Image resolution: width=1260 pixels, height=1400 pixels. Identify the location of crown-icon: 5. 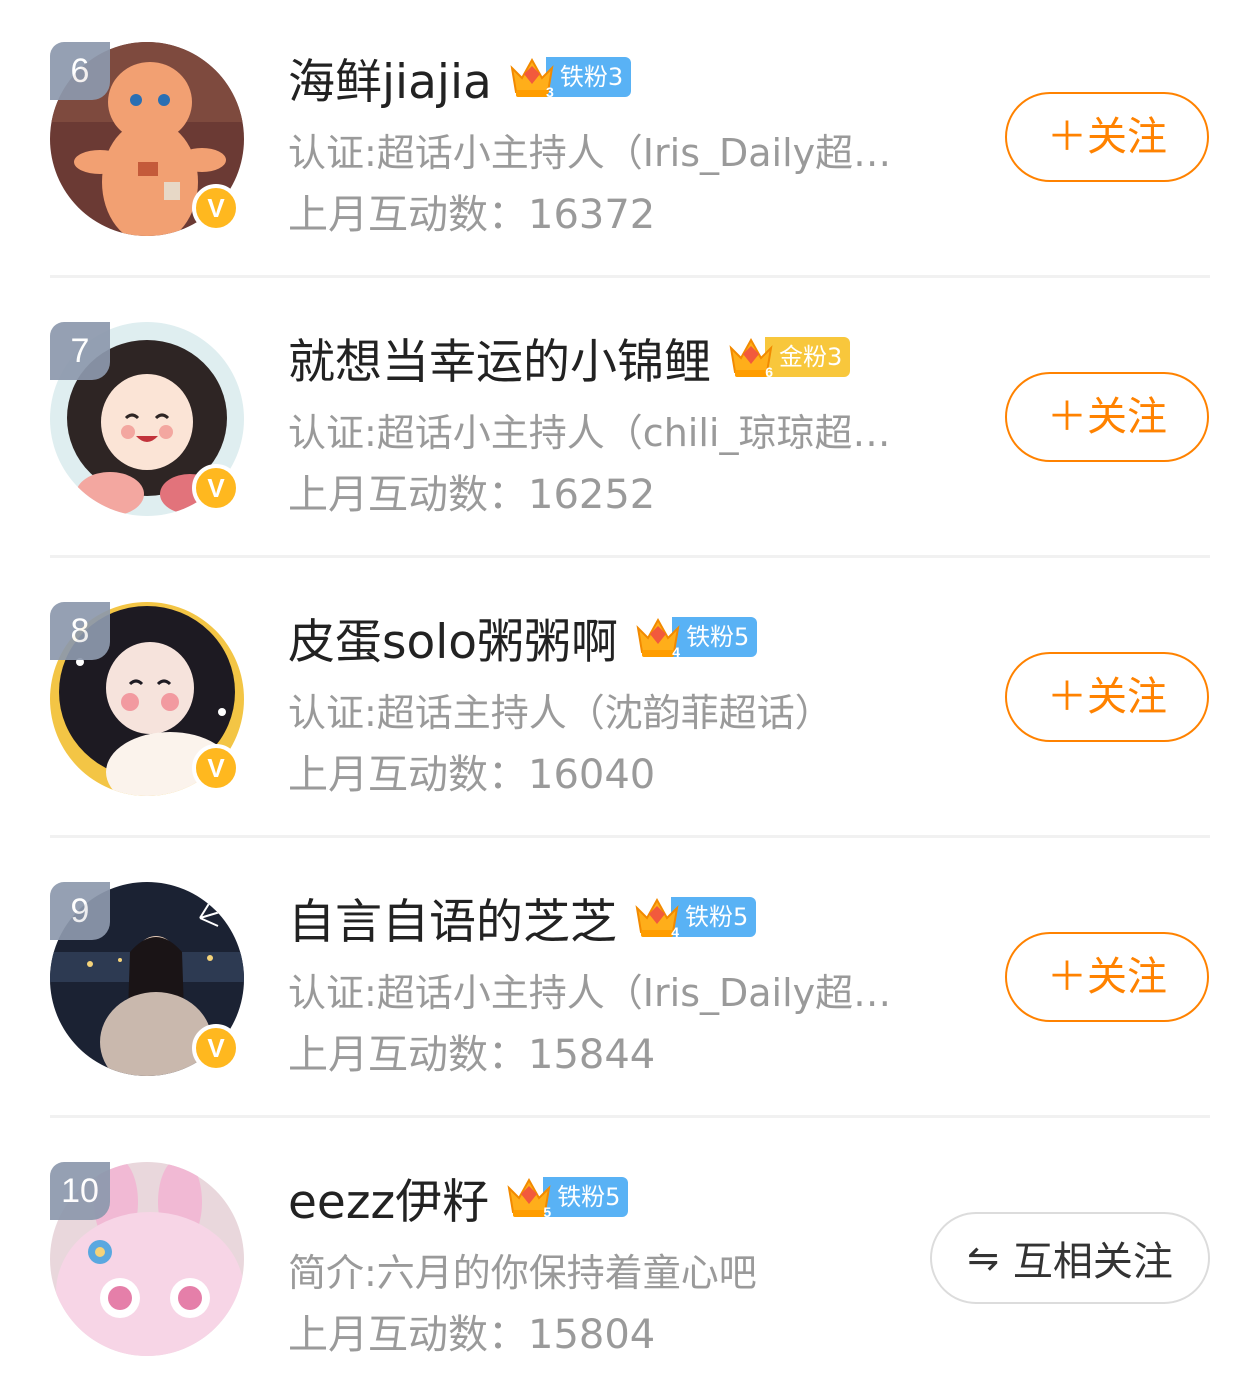
(529, 1197).